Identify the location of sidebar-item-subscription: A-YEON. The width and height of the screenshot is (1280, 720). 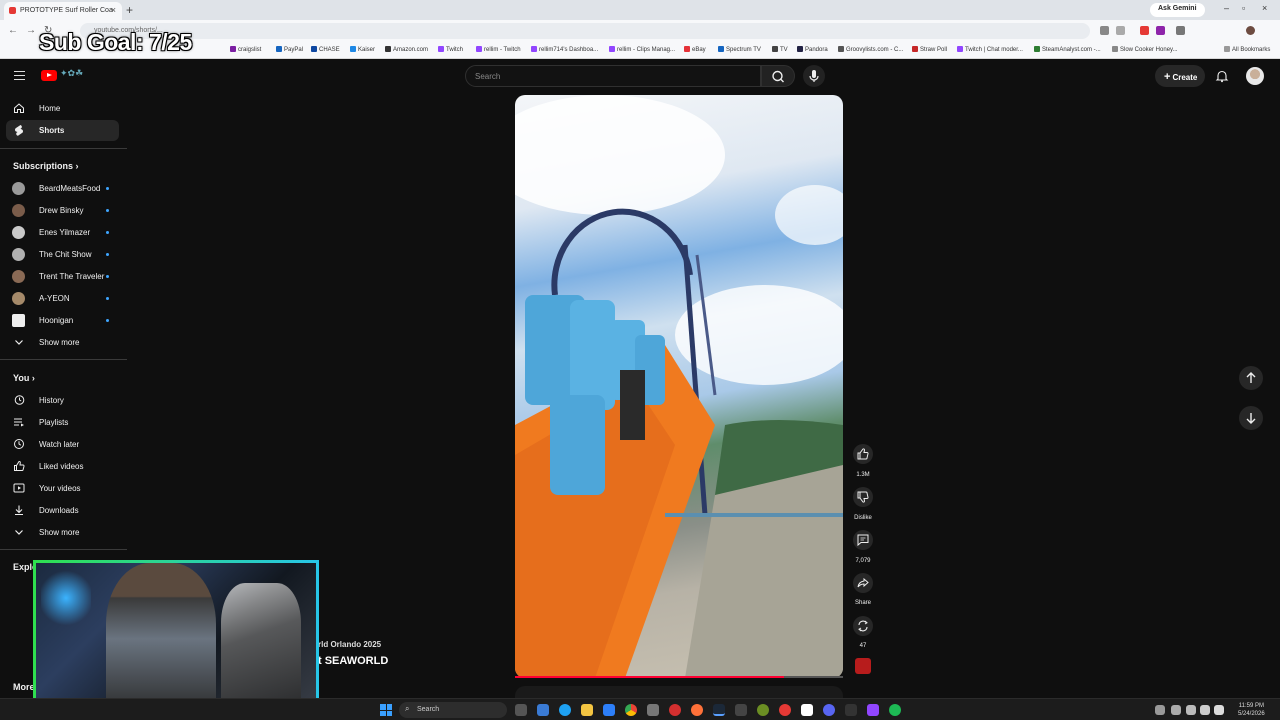
(62, 298).